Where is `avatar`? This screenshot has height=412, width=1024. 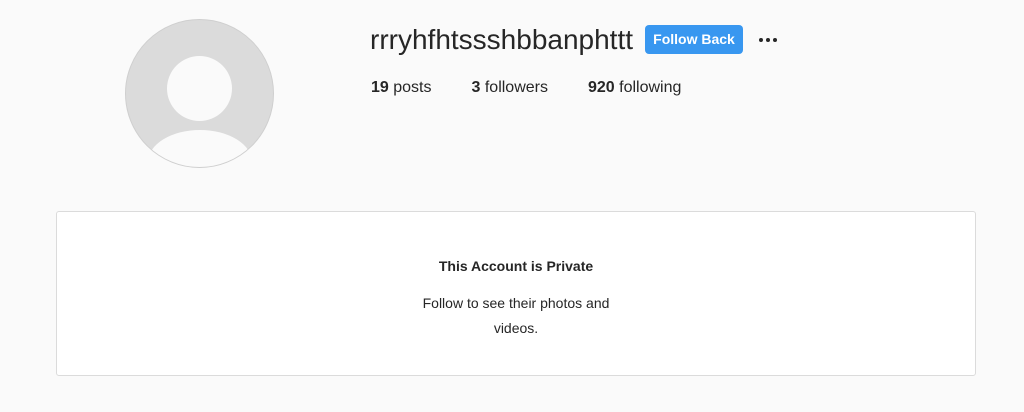 avatar is located at coordinates (199, 93).